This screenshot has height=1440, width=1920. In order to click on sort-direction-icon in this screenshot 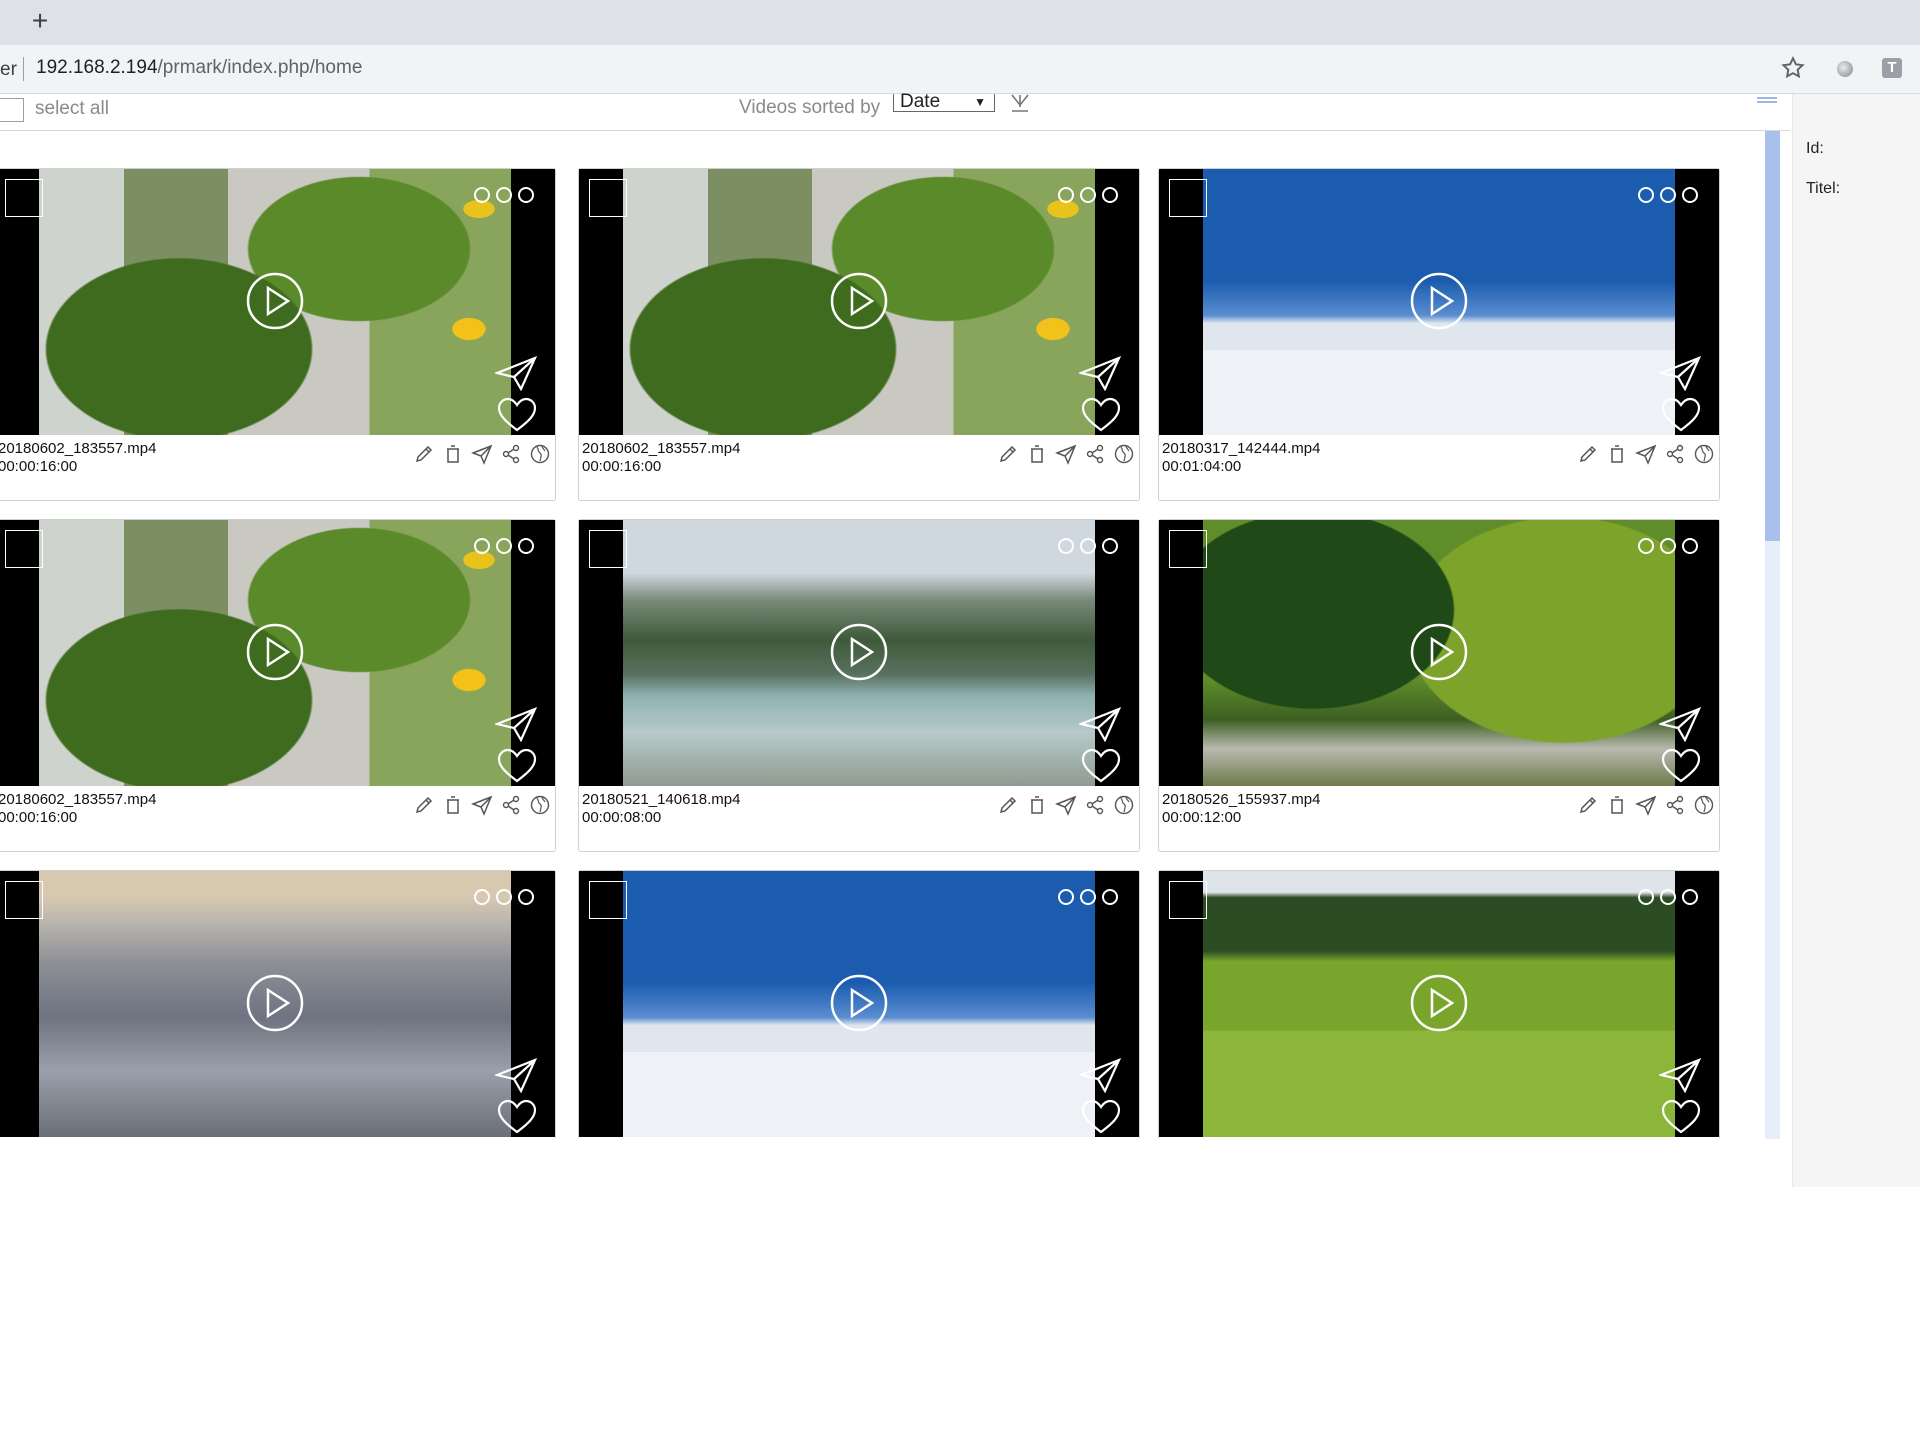, I will do `click(1020, 103)`.